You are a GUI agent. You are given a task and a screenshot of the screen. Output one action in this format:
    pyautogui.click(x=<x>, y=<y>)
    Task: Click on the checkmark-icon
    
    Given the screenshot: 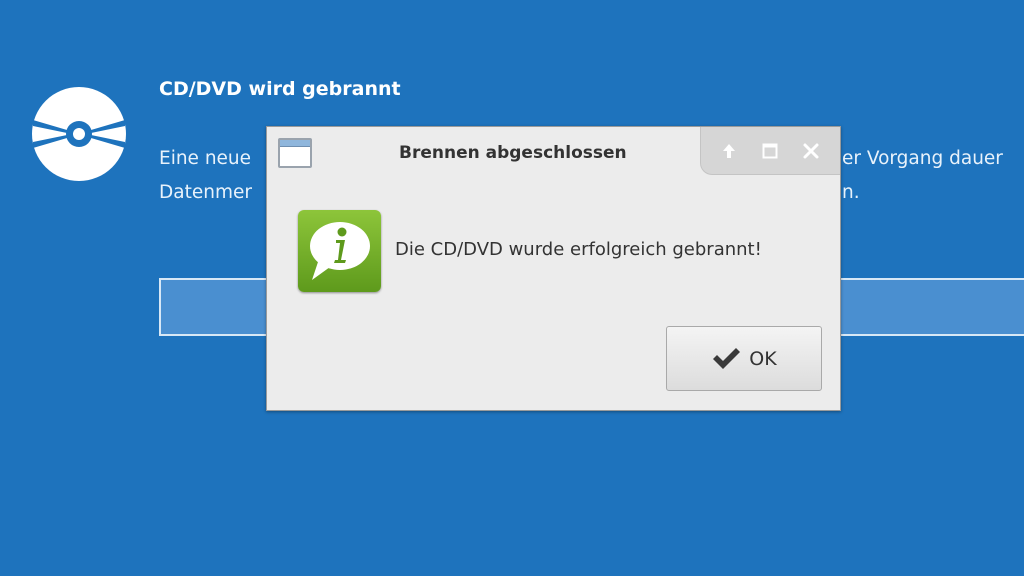 What is the action you would take?
    pyautogui.click(x=727, y=358)
    